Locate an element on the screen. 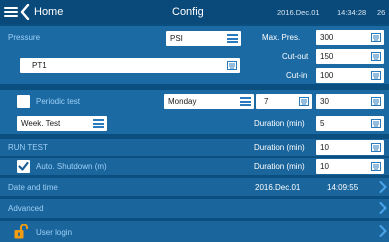 This screenshot has width=389, height=242. periodic-duration-value: 5 is located at coordinates (322, 123).